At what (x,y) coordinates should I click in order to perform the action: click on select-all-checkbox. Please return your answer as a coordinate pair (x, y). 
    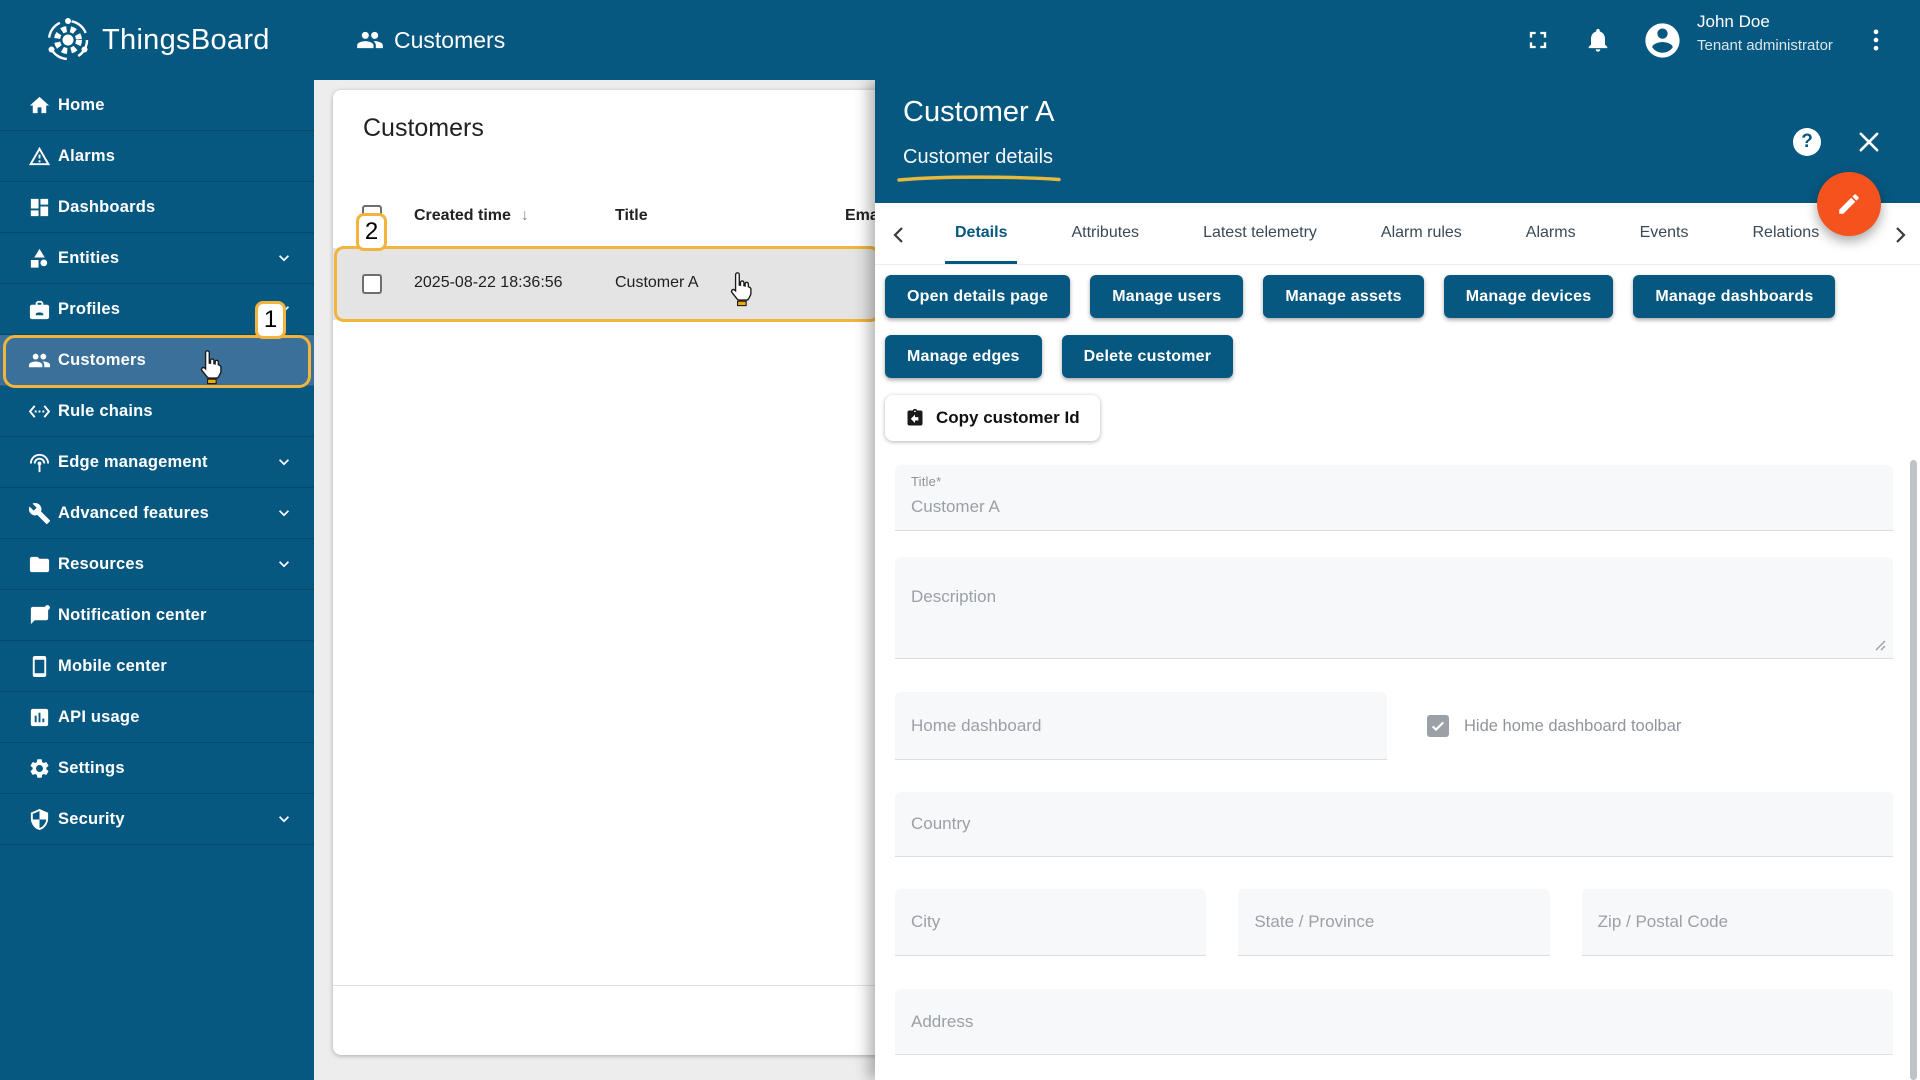
    Looking at the image, I should click on (372, 215).